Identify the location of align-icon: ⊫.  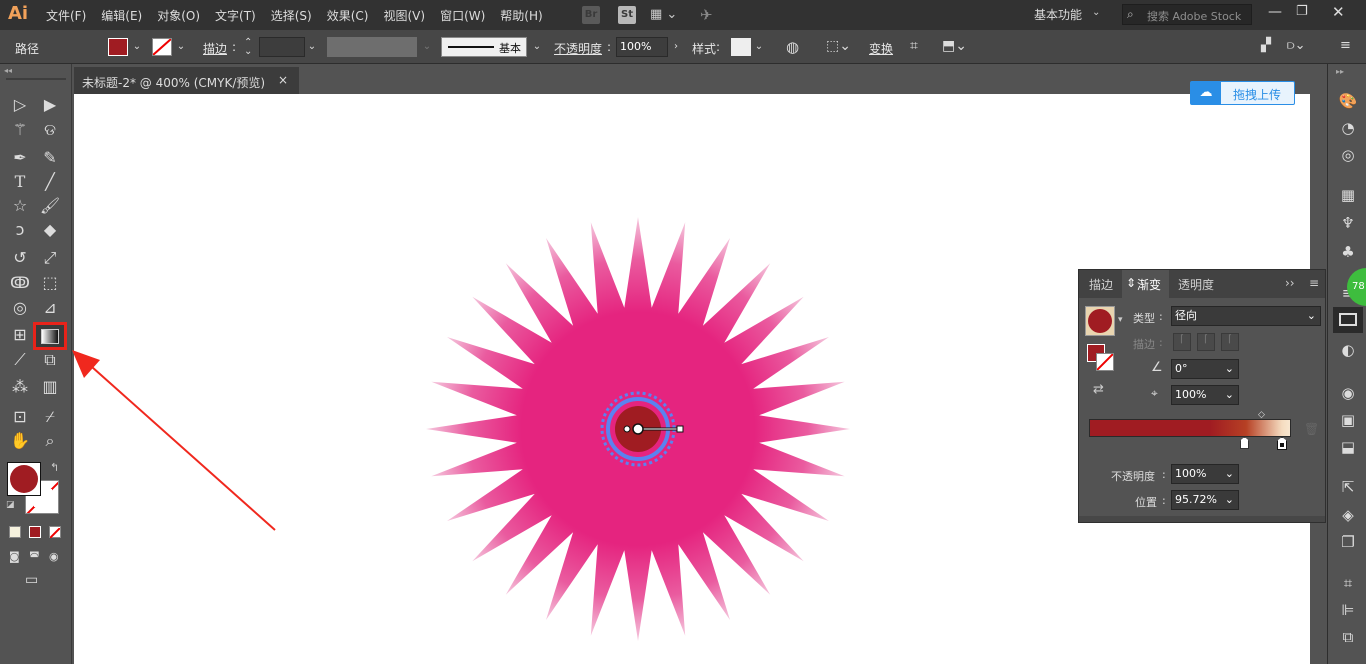
(1348, 610).